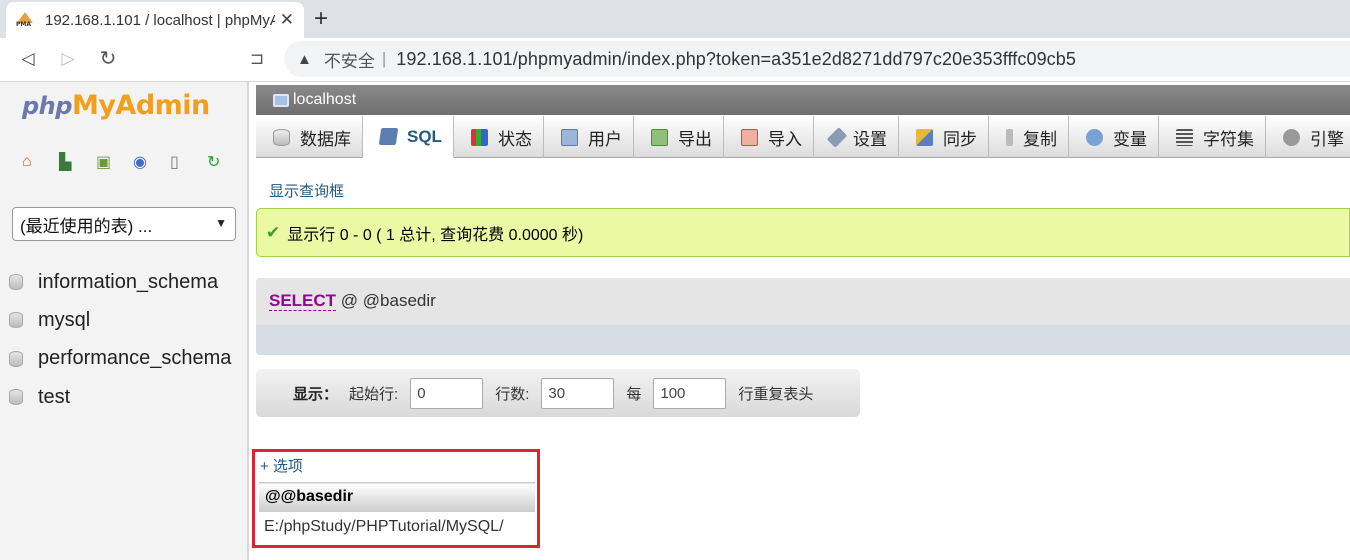 This screenshot has height=560, width=1350. Describe the element at coordinates (304, 59) in the screenshot. I see `warning-icon: ▲` at that location.